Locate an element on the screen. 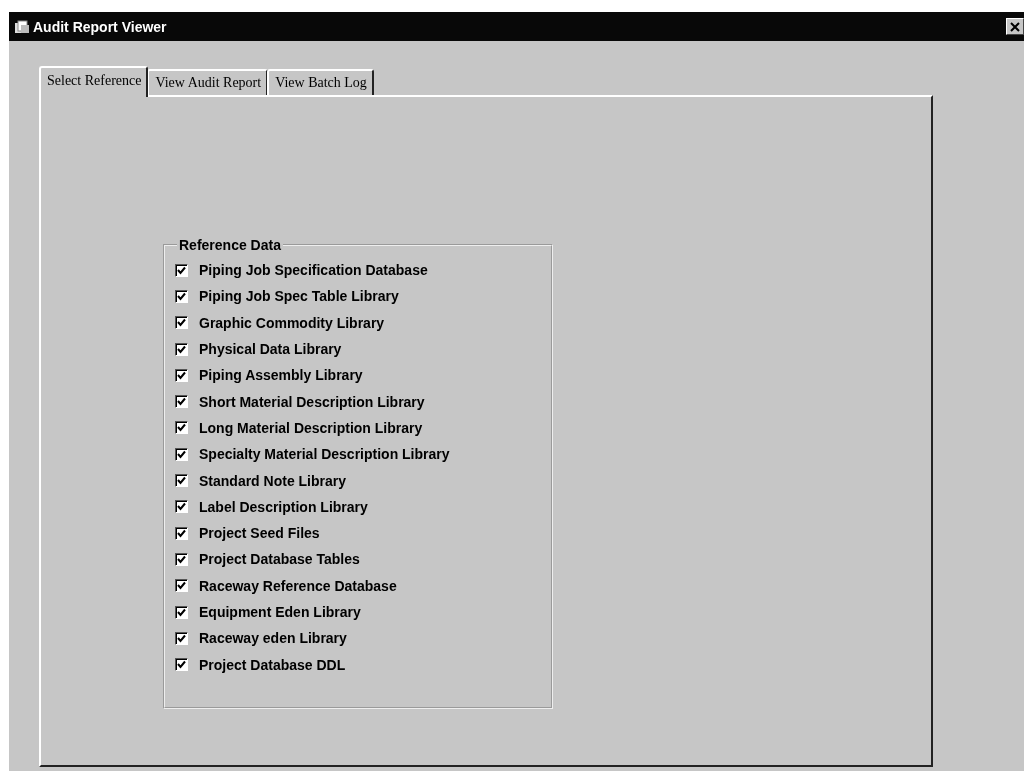 Image resolution: width=1024 pixels, height=771 pixels. checkbox-label: Label Description Library is located at coordinates (283, 506).